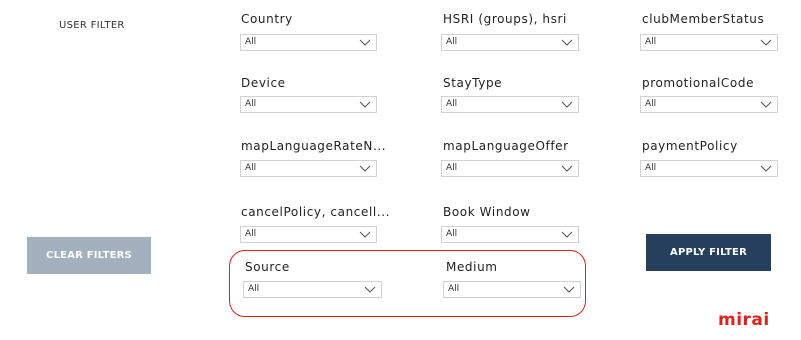 The width and height of the screenshot is (801, 340). Describe the element at coordinates (254, 289) in the screenshot. I see `source-select-value: All` at that location.